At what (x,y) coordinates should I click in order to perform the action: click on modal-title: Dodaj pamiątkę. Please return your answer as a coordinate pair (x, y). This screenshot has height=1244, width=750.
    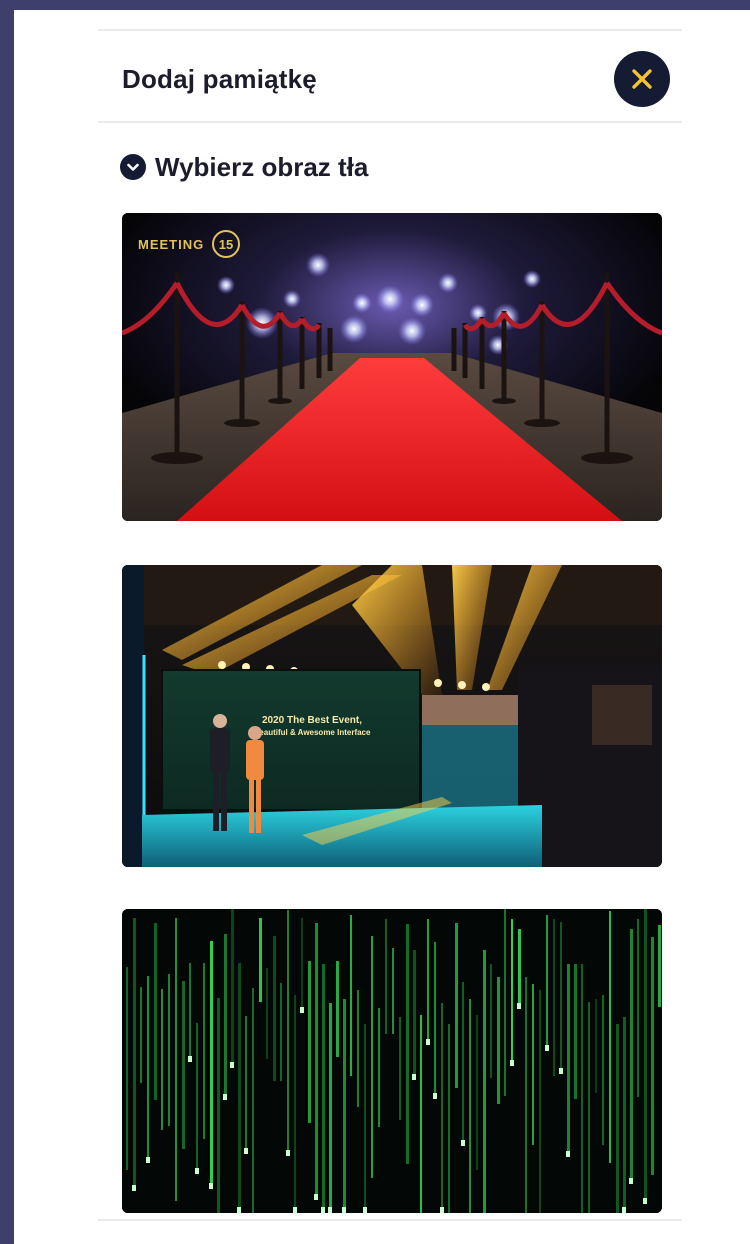
    Looking at the image, I should click on (219, 79).